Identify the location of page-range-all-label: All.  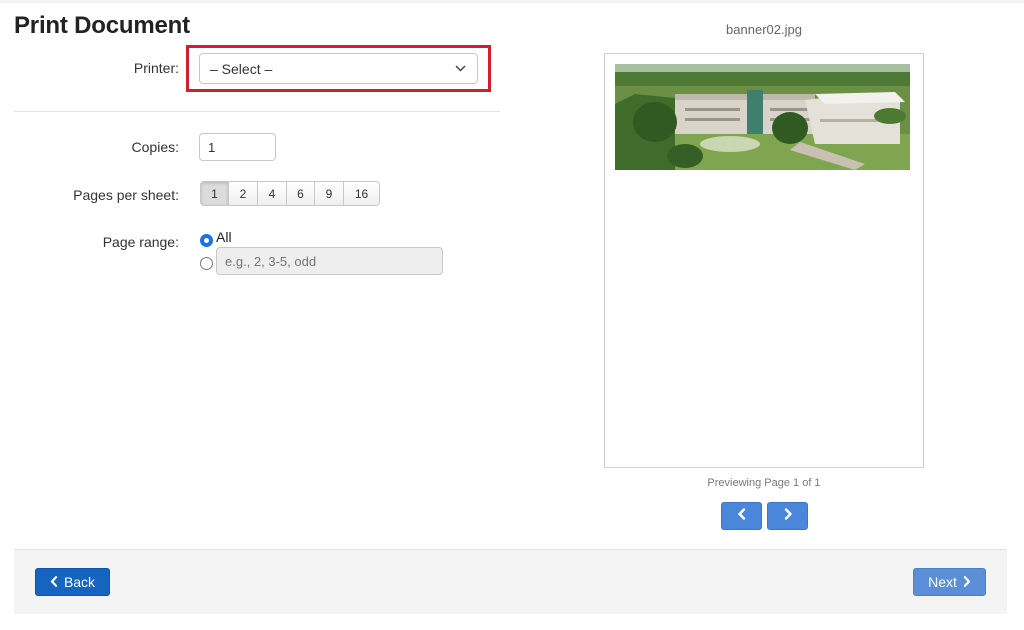
(224, 237).